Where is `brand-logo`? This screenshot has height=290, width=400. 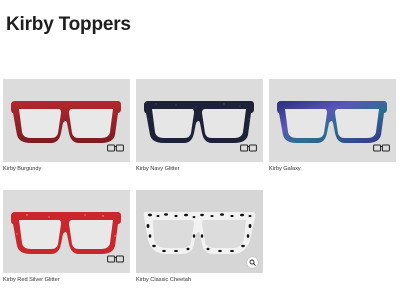 brand-logo is located at coordinates (200, 3).